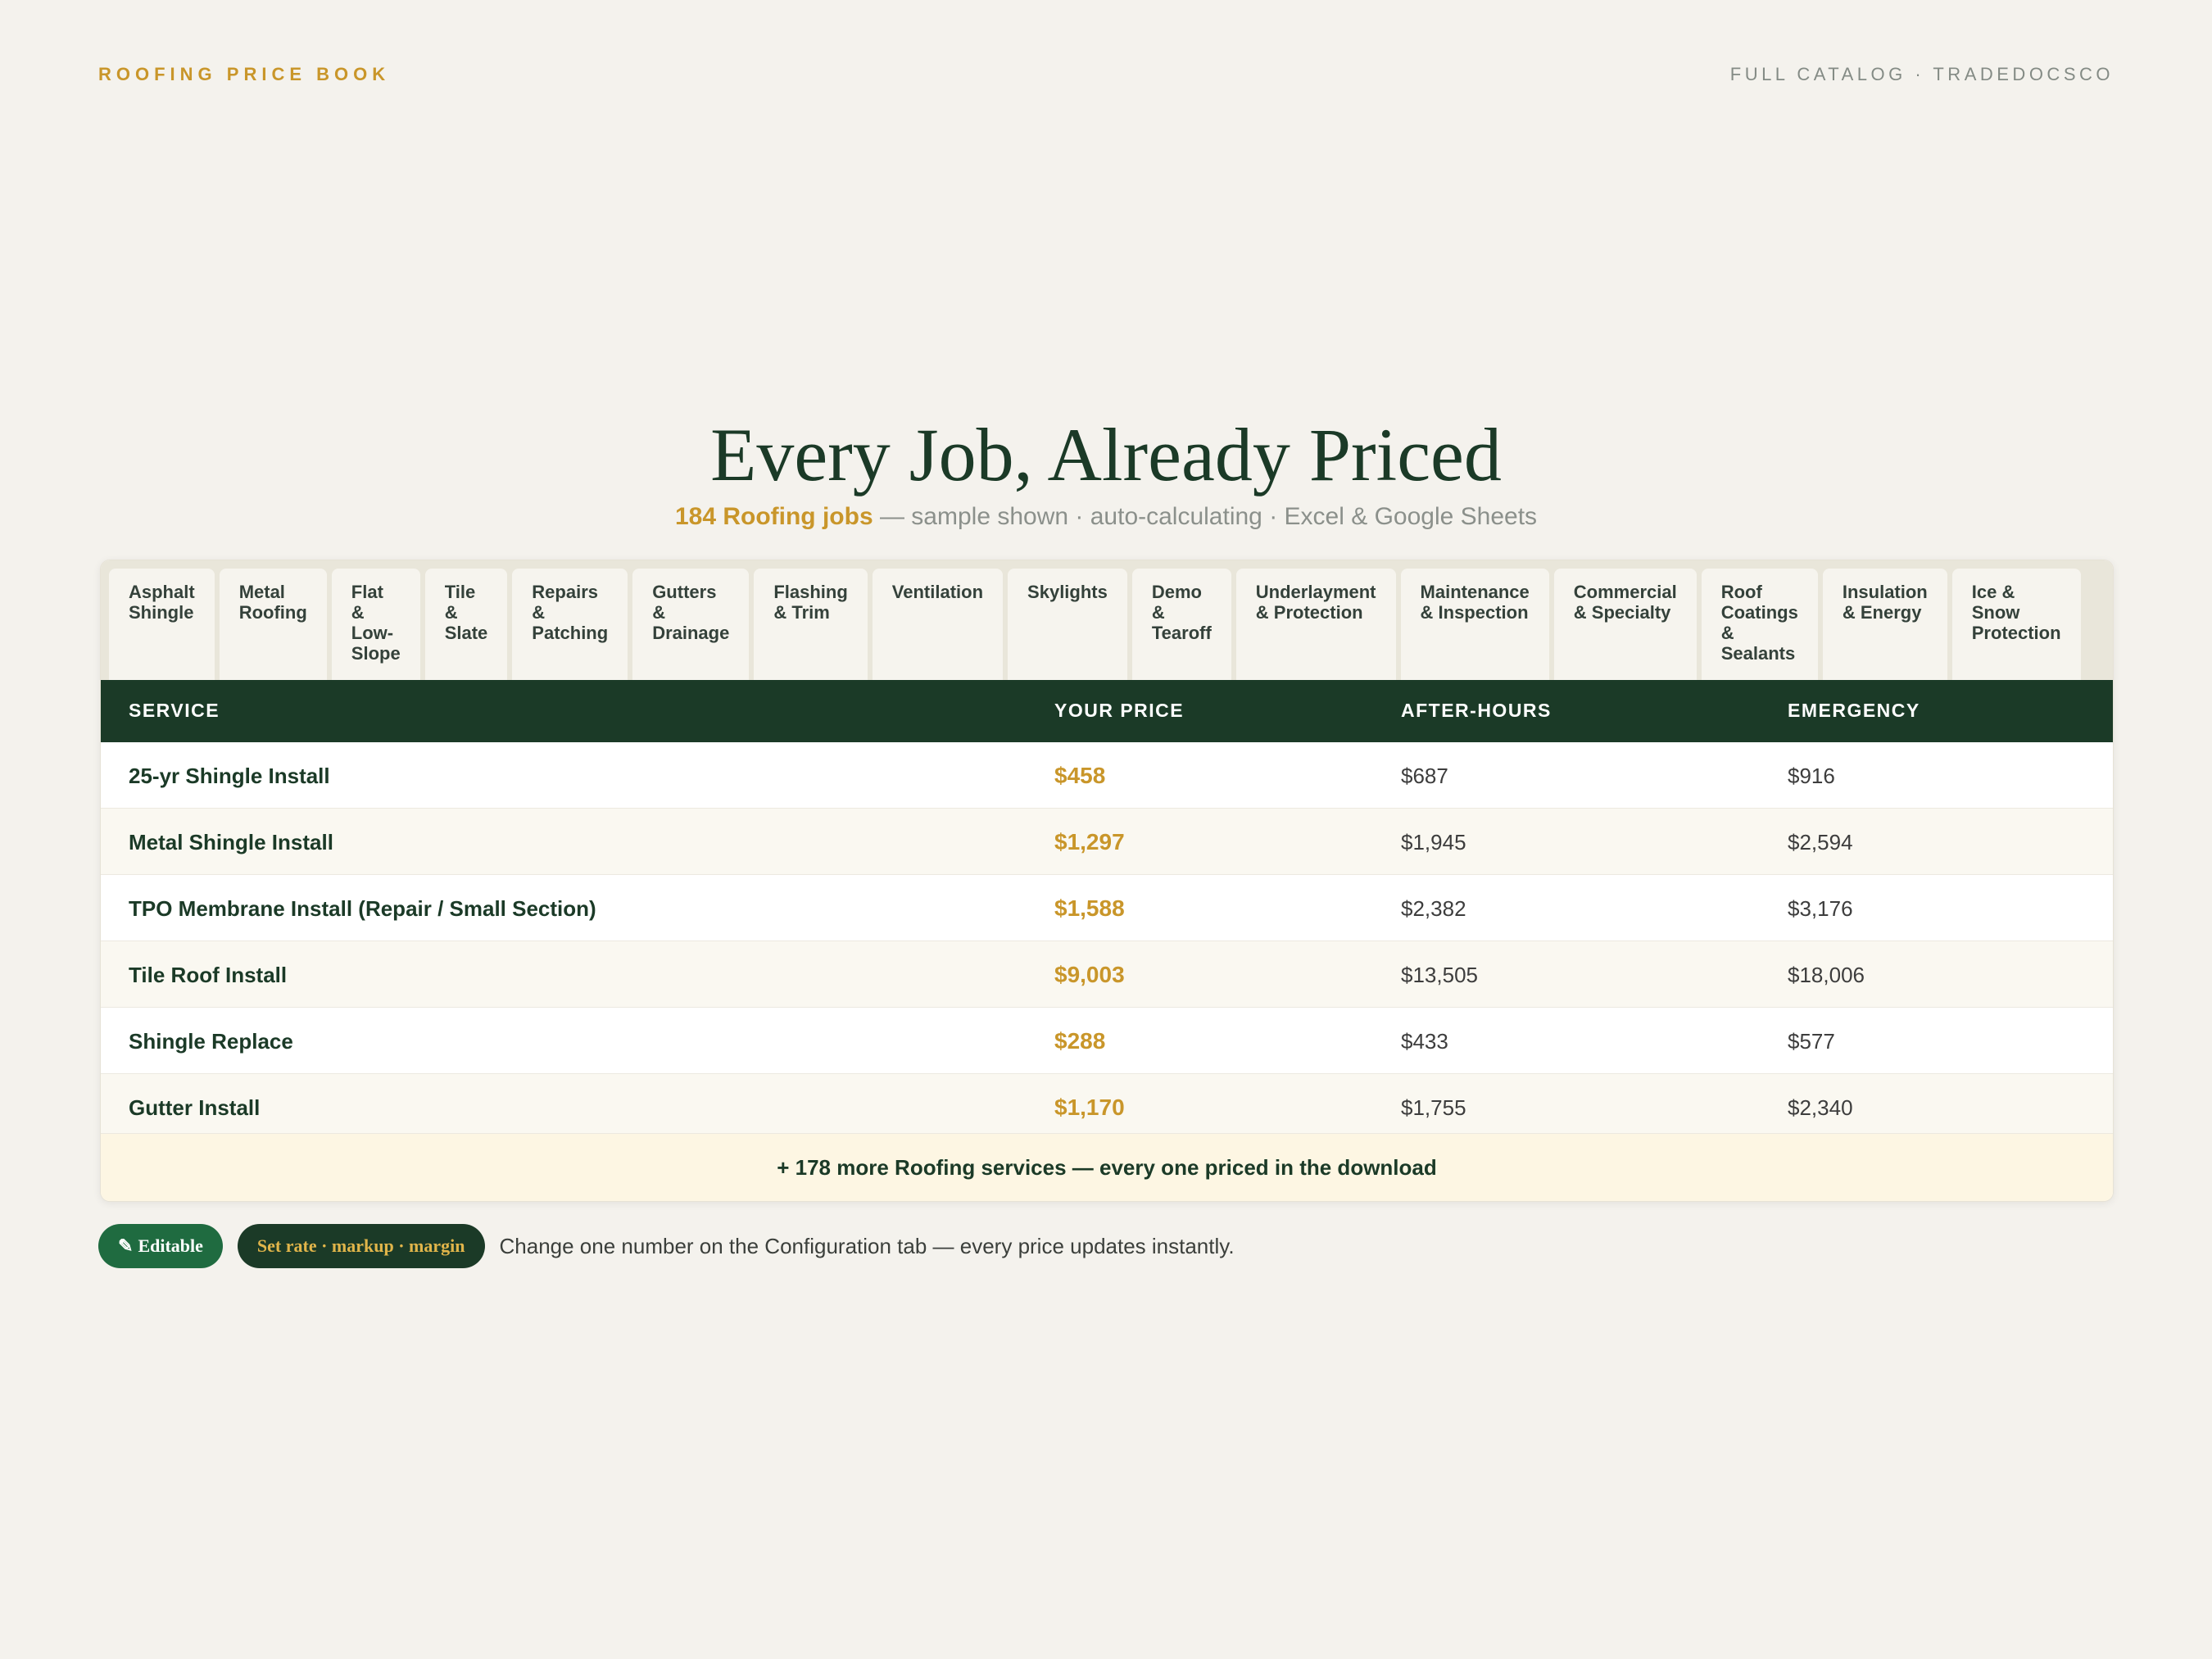 The image size is (2212, 1659). I want to click on your-price-cell: $288, so click(1080, 1041).